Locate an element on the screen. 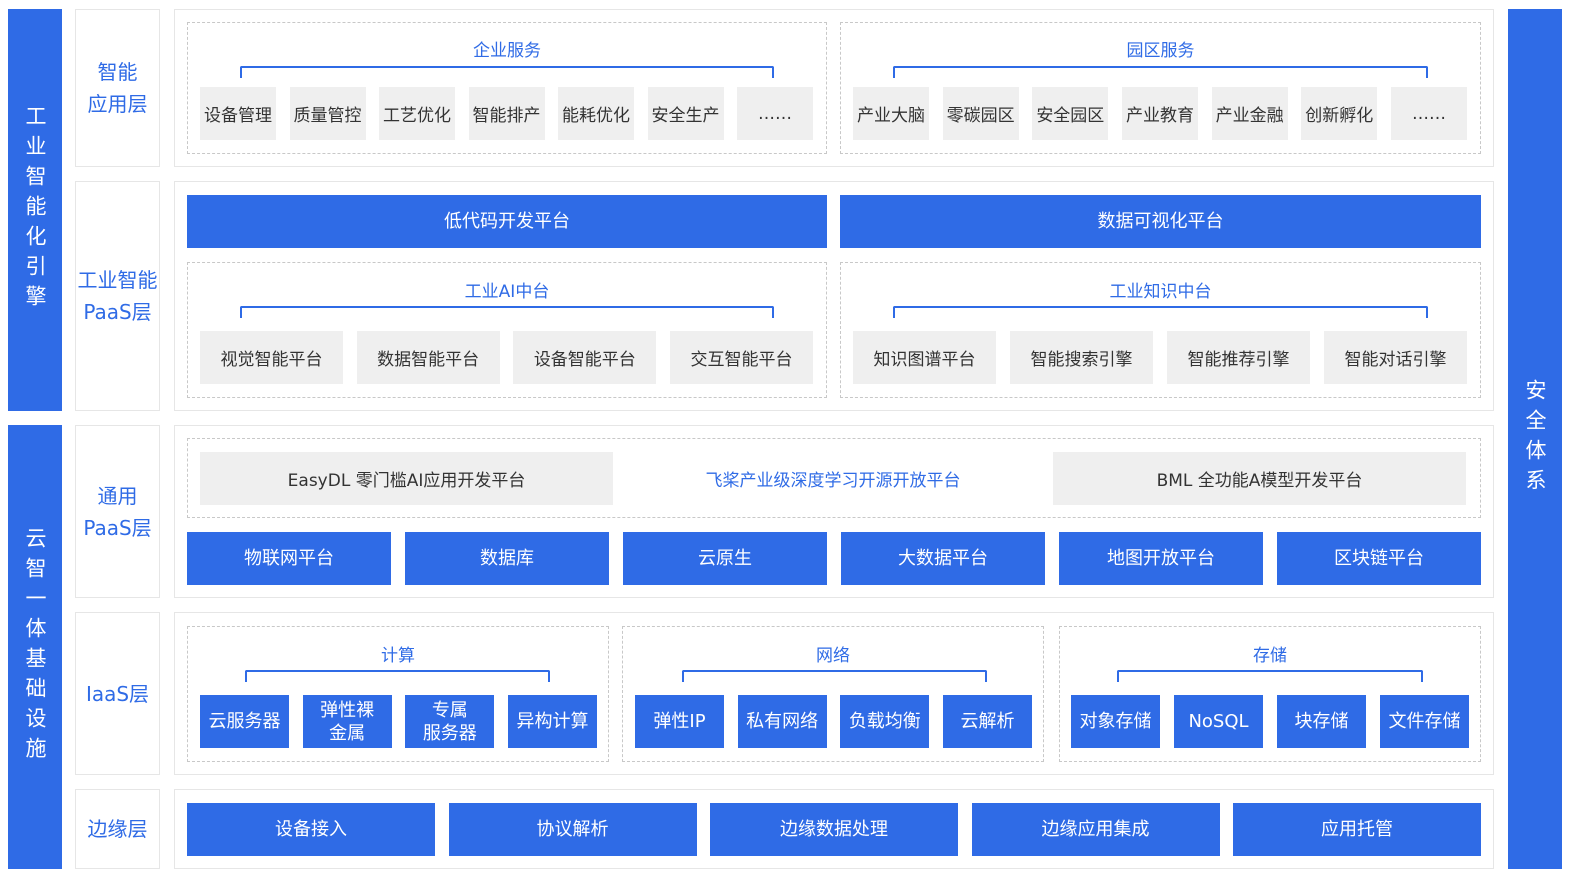  cloud-infra-bar: 云智一体基础设施 is located at coordinates (35, 647).